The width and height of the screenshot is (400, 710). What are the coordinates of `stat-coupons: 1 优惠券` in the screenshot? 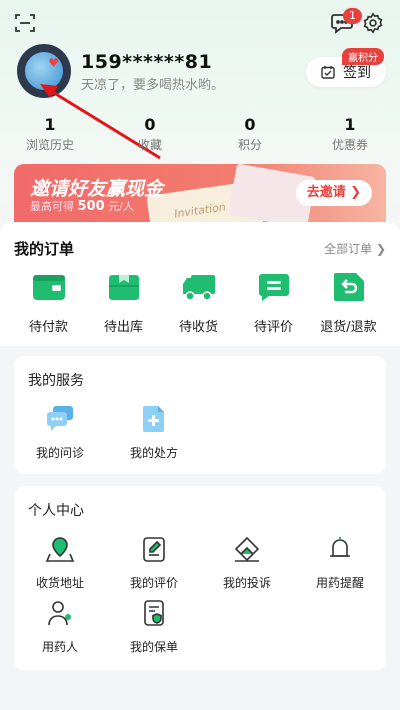 It's located at (350, 134).